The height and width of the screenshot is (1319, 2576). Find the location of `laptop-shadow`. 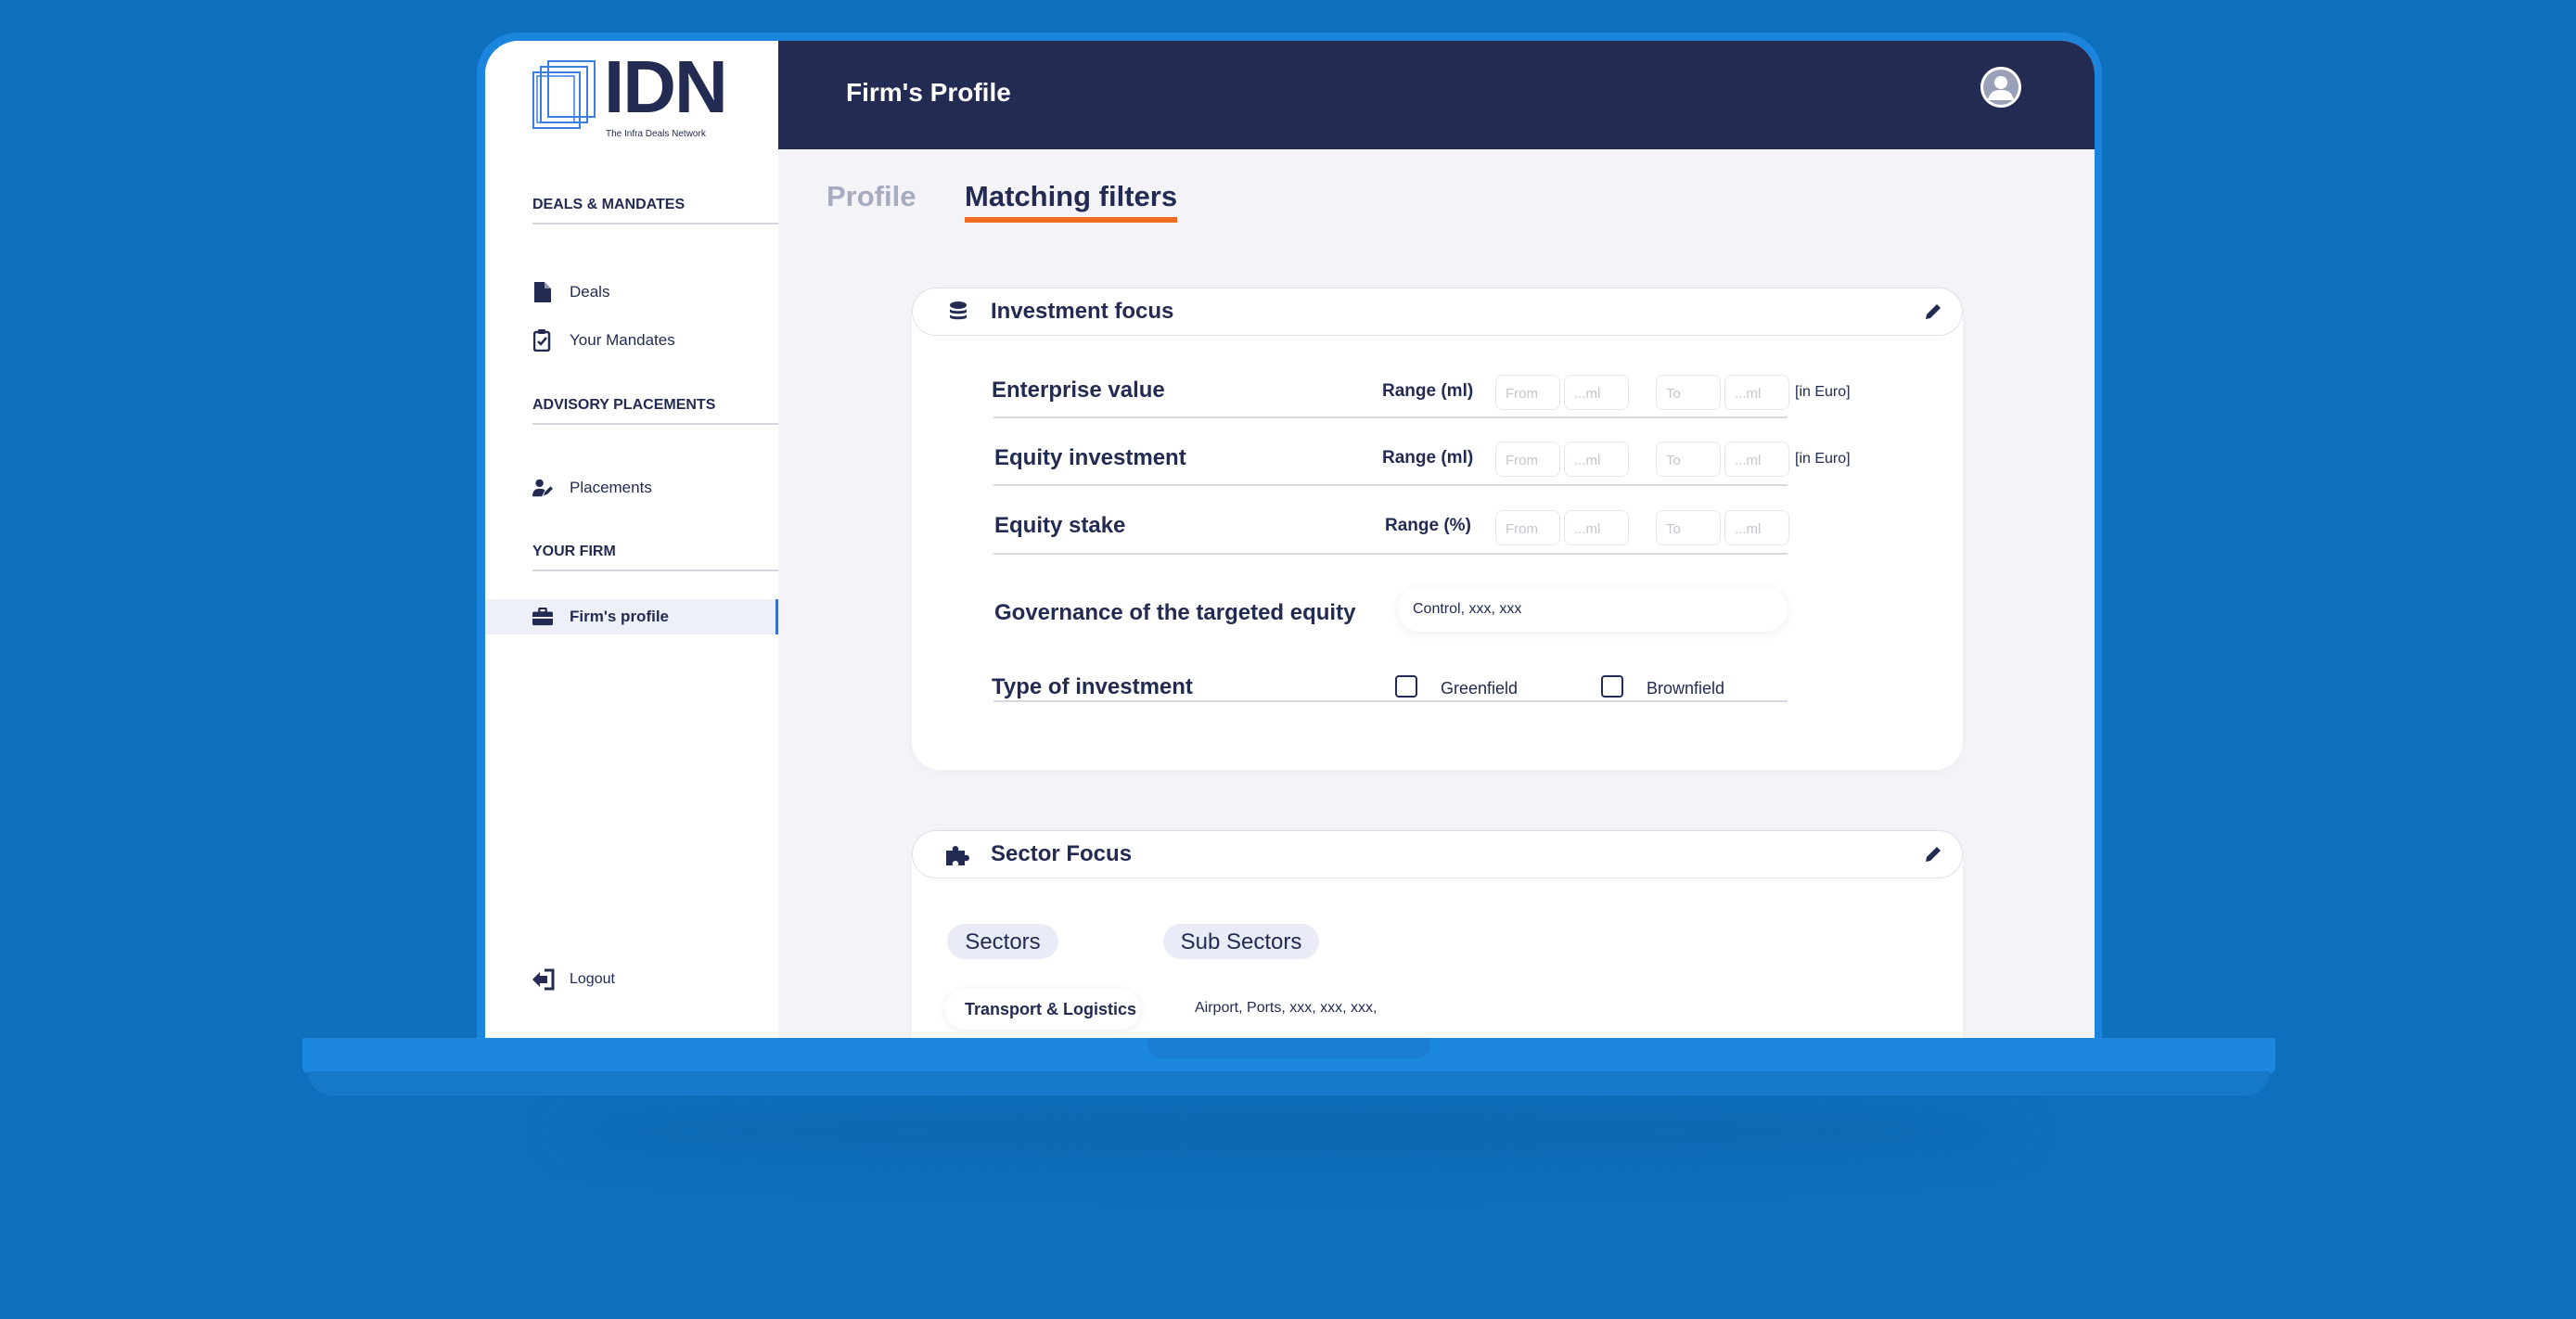

laptop-shadow is located at coordinates (1289, 1132).